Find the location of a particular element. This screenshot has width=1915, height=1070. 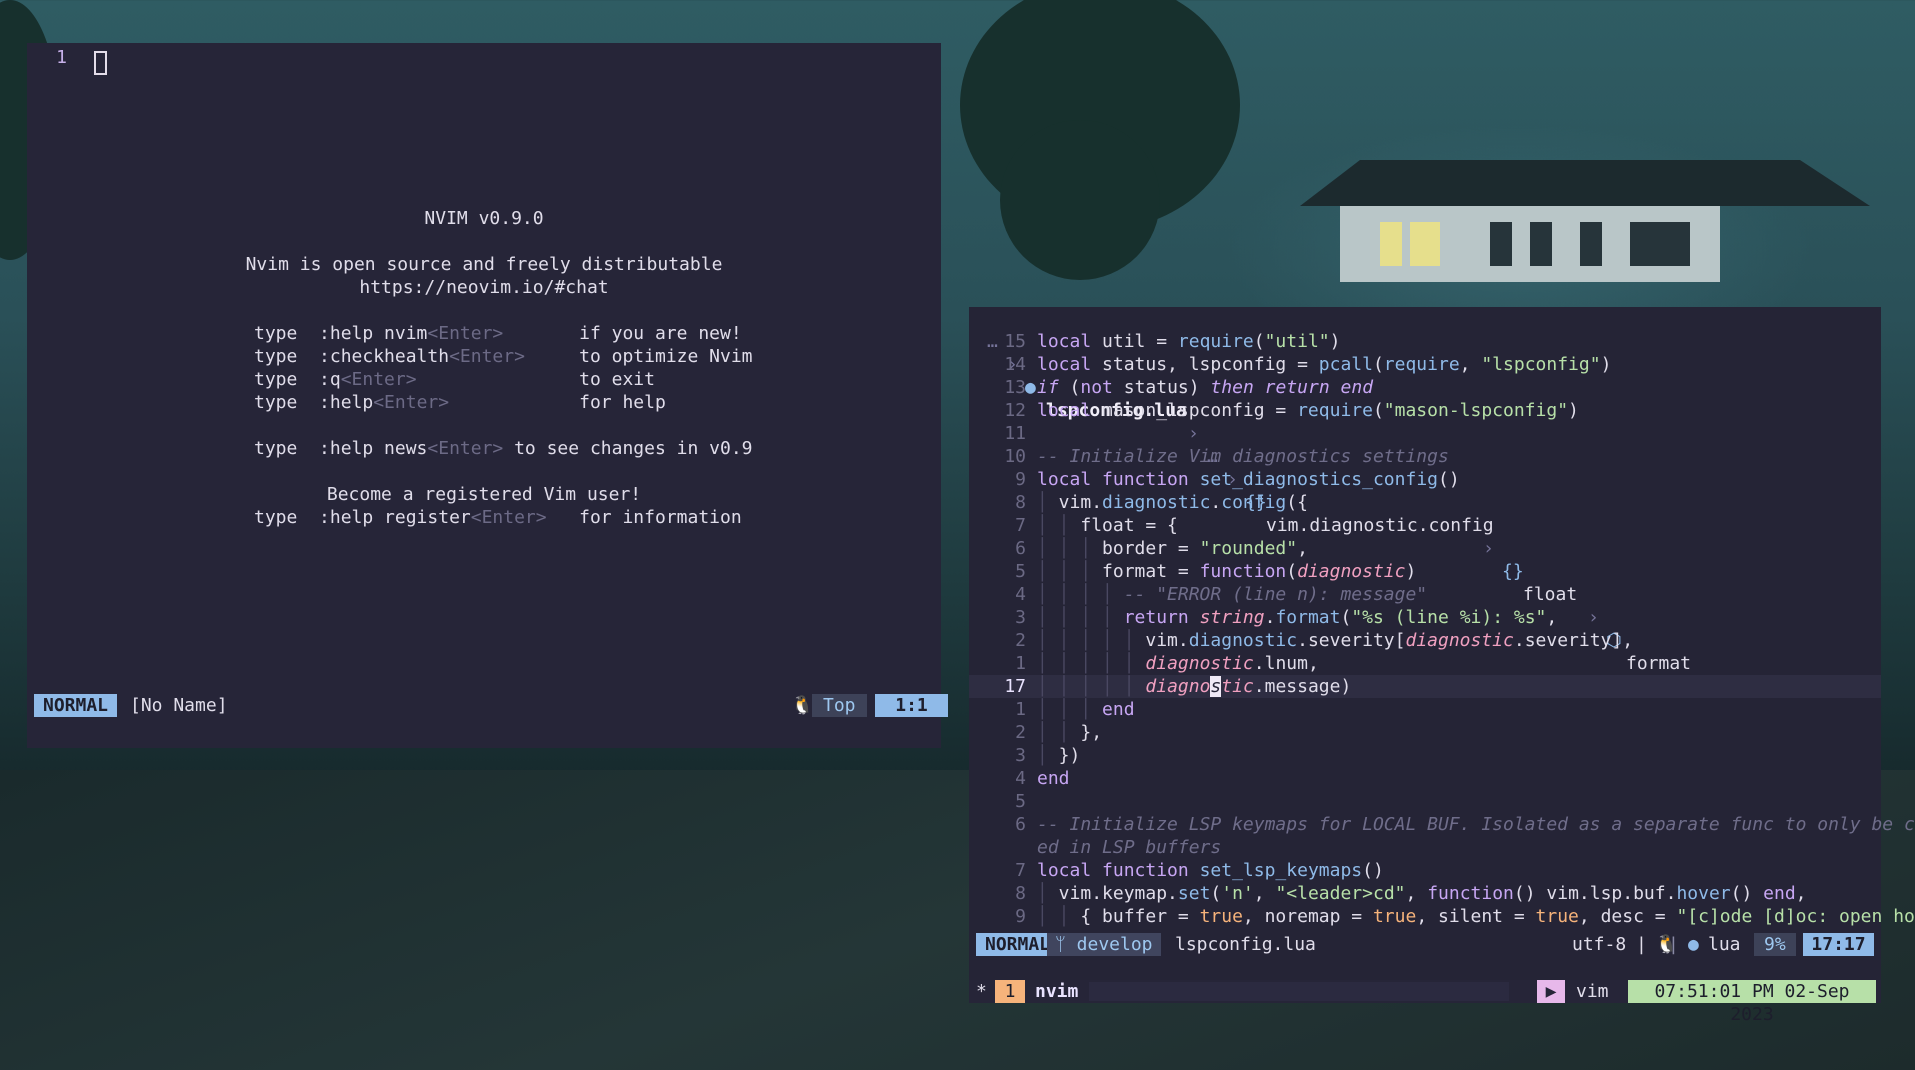

tmux-session-marker: * is located at coordinates (981, 991).